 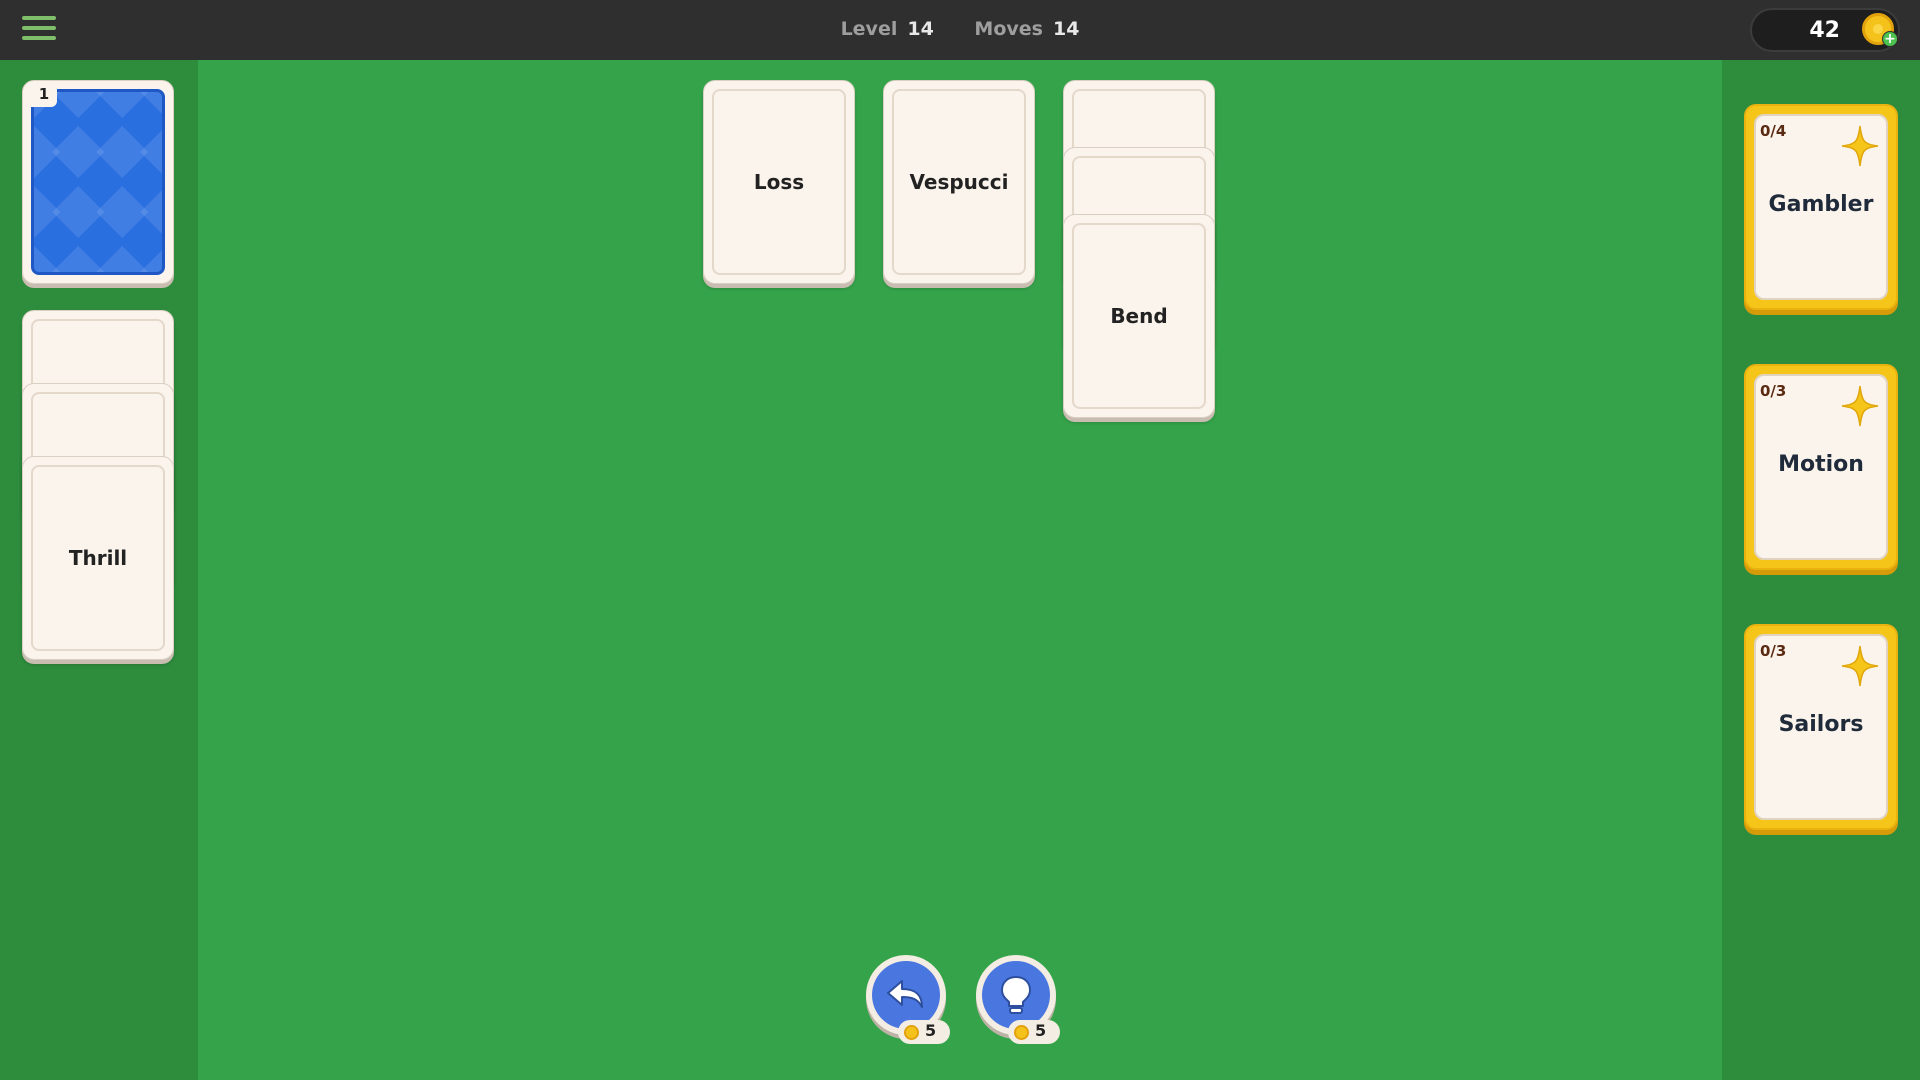 I want to click on category-card-gambler: 0/4 Gambler, so click(x=1821, y=207).